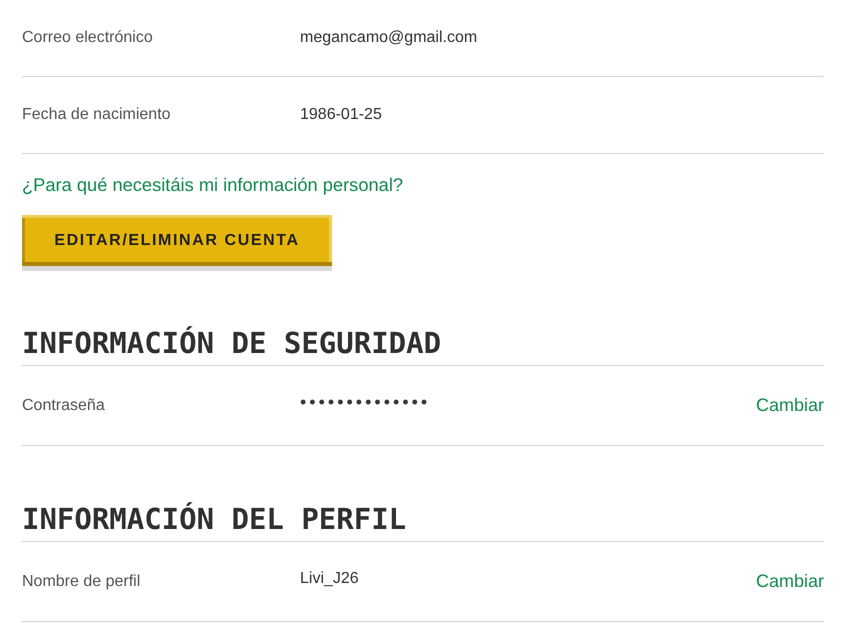  Describe the element at coordinates (365, 402) in the screenshot. I see `password-mask: ••••••••••••••` at that location.